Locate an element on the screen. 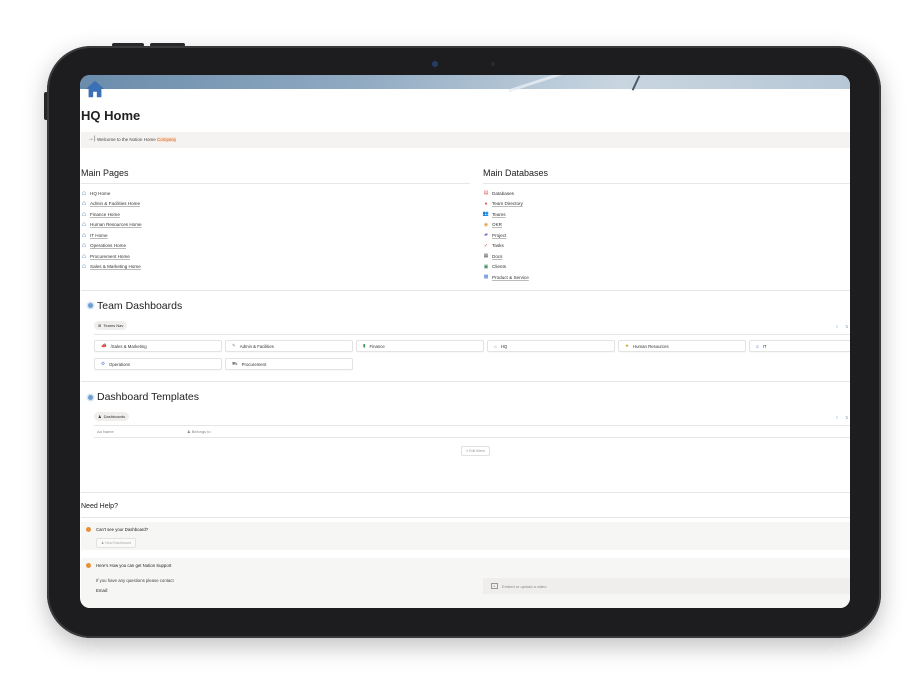 The height and width of the screenshot is (674, 921). main-page-item: ⌂ IT Home is located at coordinates (111, 235).